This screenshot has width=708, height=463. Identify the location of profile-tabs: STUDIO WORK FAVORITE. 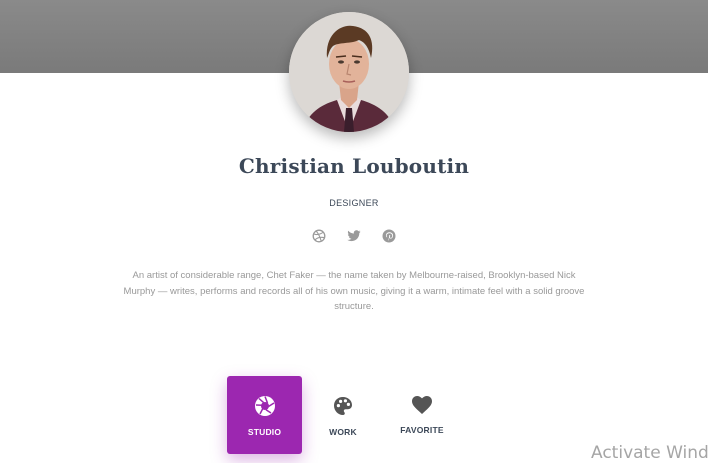
(343, 415).